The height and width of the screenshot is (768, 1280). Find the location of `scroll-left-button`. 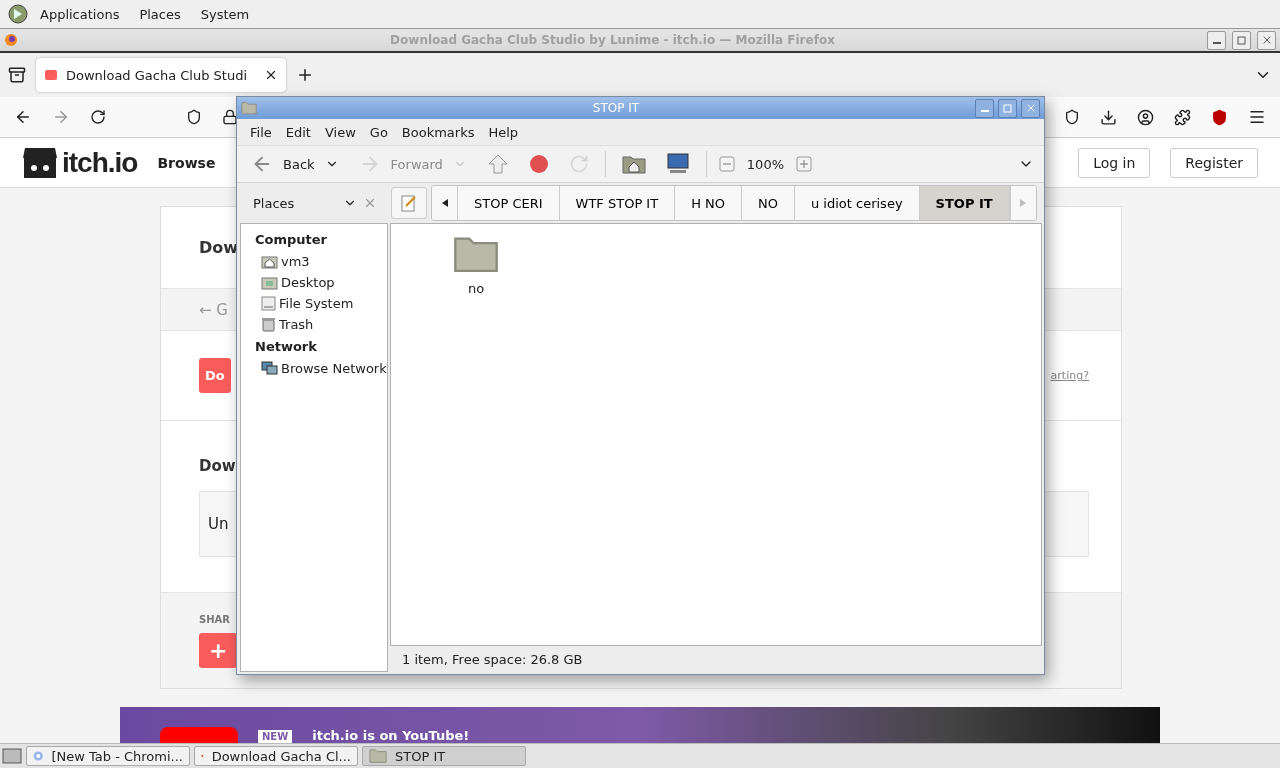

scroll-left-button is located at coordinates (445, 203).